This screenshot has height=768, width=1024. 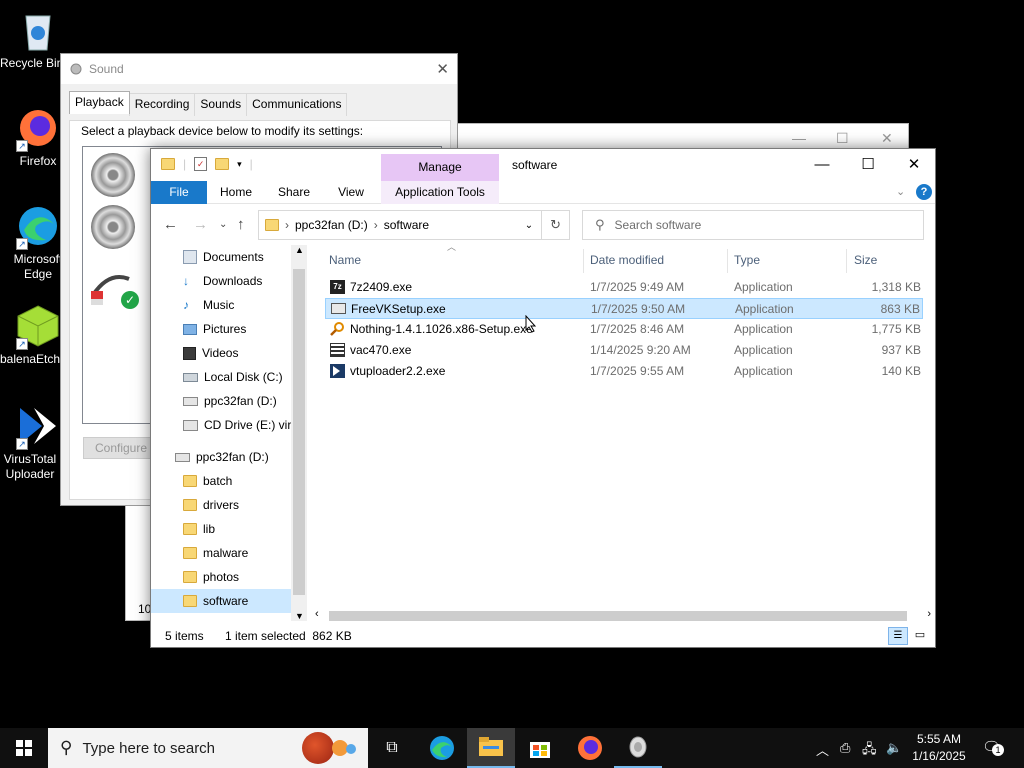 I want to click on audio-cable-device-icon: ✓, so click(x=114, y=287).